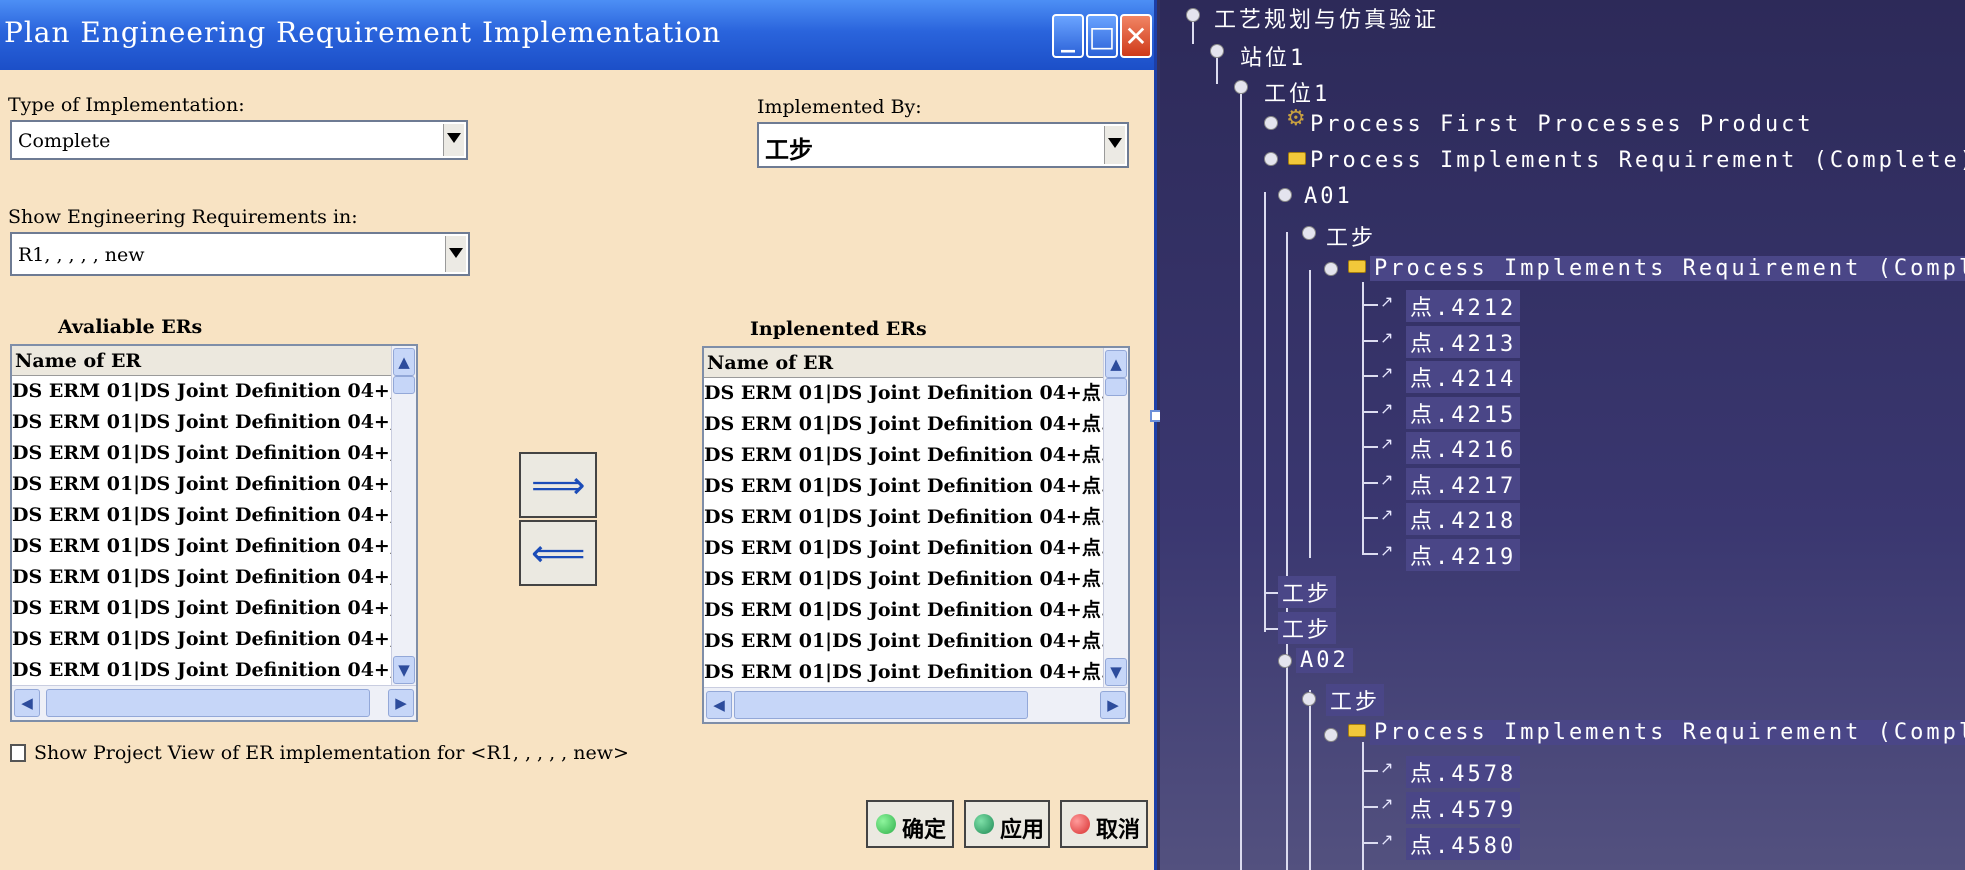 The width and height of the screenshot is (1965, 870). What do you see at coordinates (202, 577) in the screenshot?
I see `list-item: DS ERM 01|DS Joint Definition 04+点.4584` at bounding box center [202, 577].